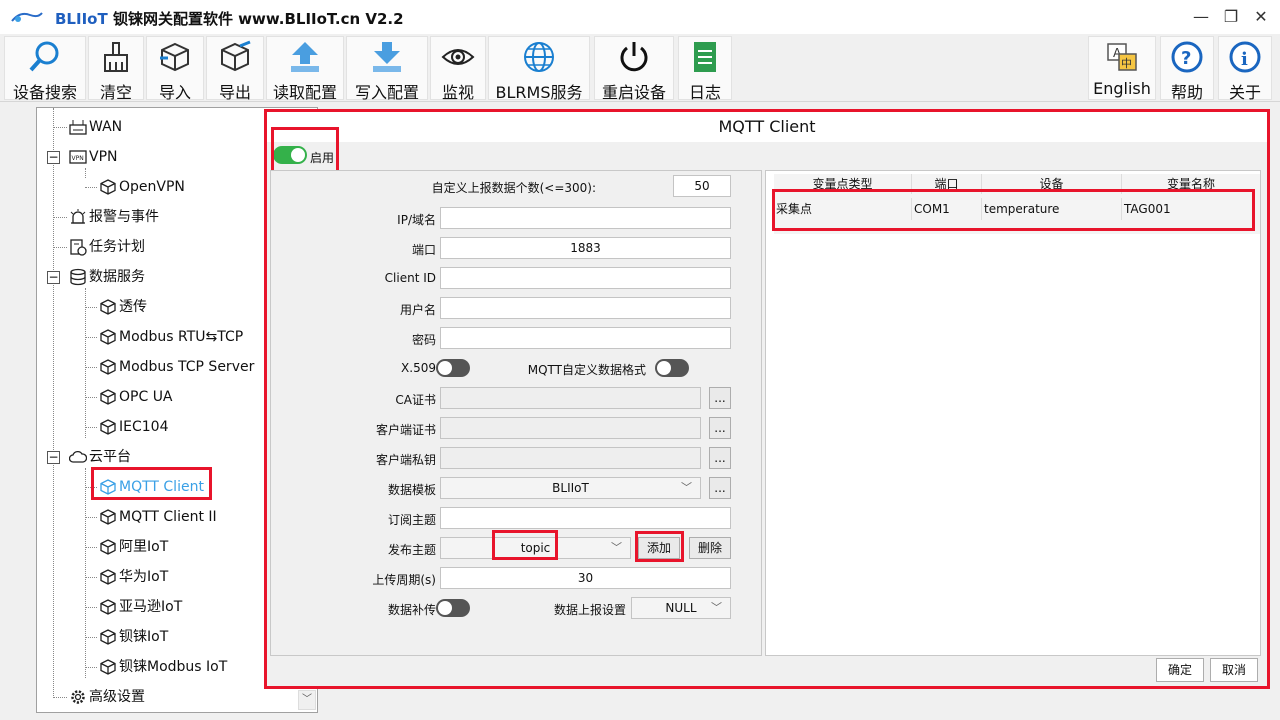  I want to click on cloud-collapse-toggle: −, so click(53, 457).